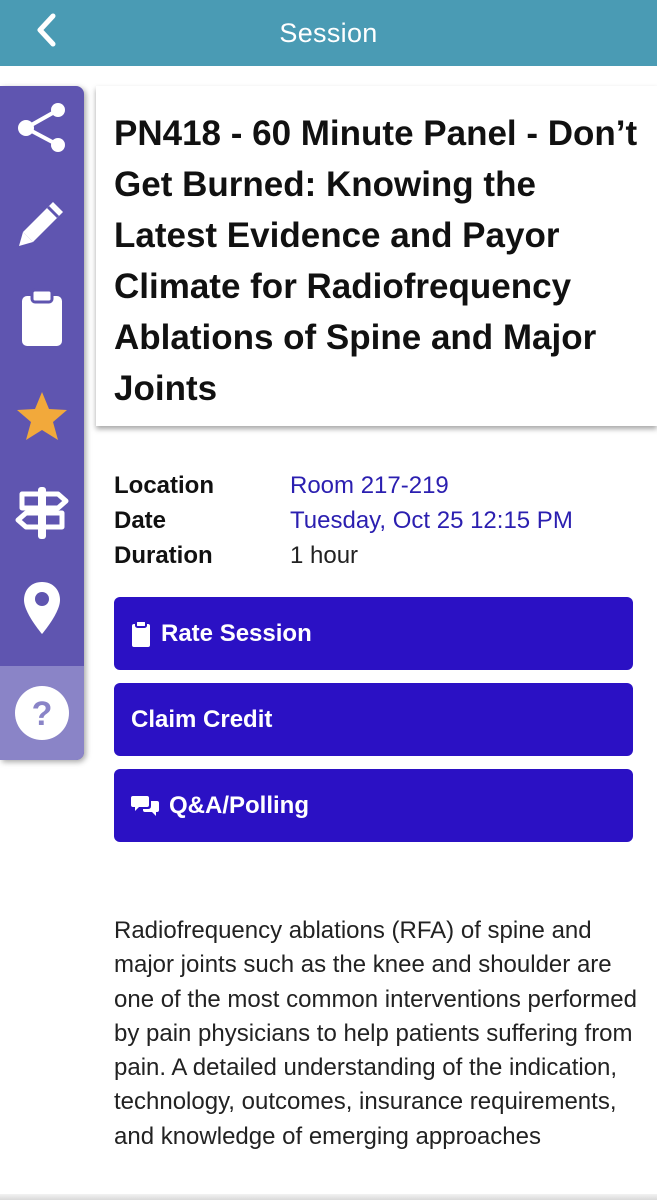 The image size is (657, 1200). What do you see at coordinates (163, 555) in the screenshot?
I see `duration-label: Duration` at bounding box center [163, 555].